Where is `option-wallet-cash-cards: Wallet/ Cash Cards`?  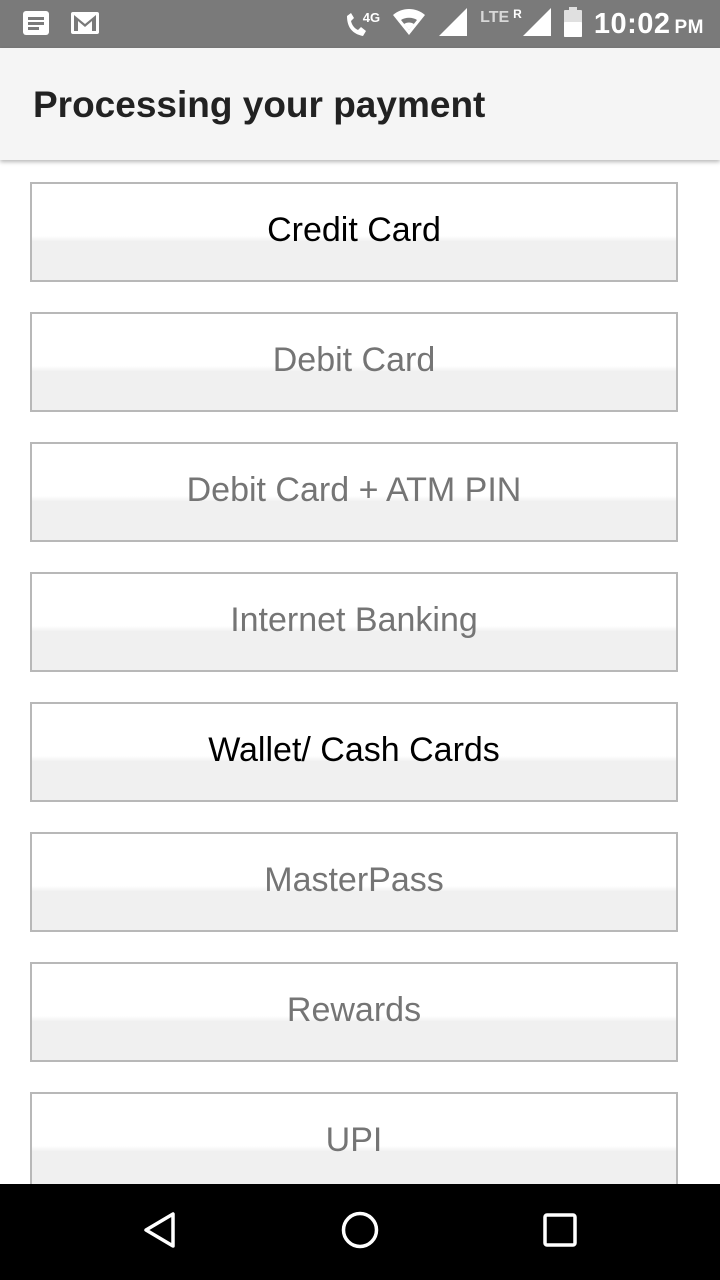 option-wallet-cash-cards: Wallet/ Cash Cards is located at coordinates (354, 752).